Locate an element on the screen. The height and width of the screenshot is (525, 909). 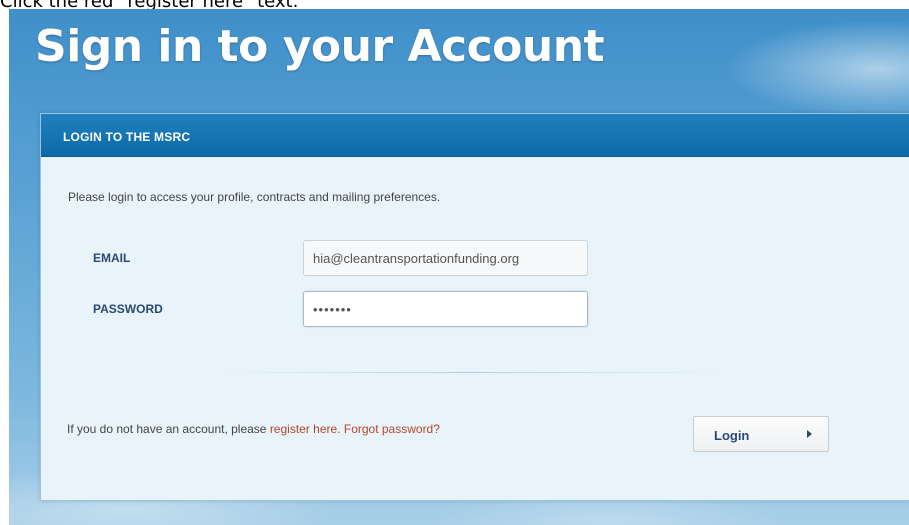
play-arrow-icon is located at coordinates (809, 434).